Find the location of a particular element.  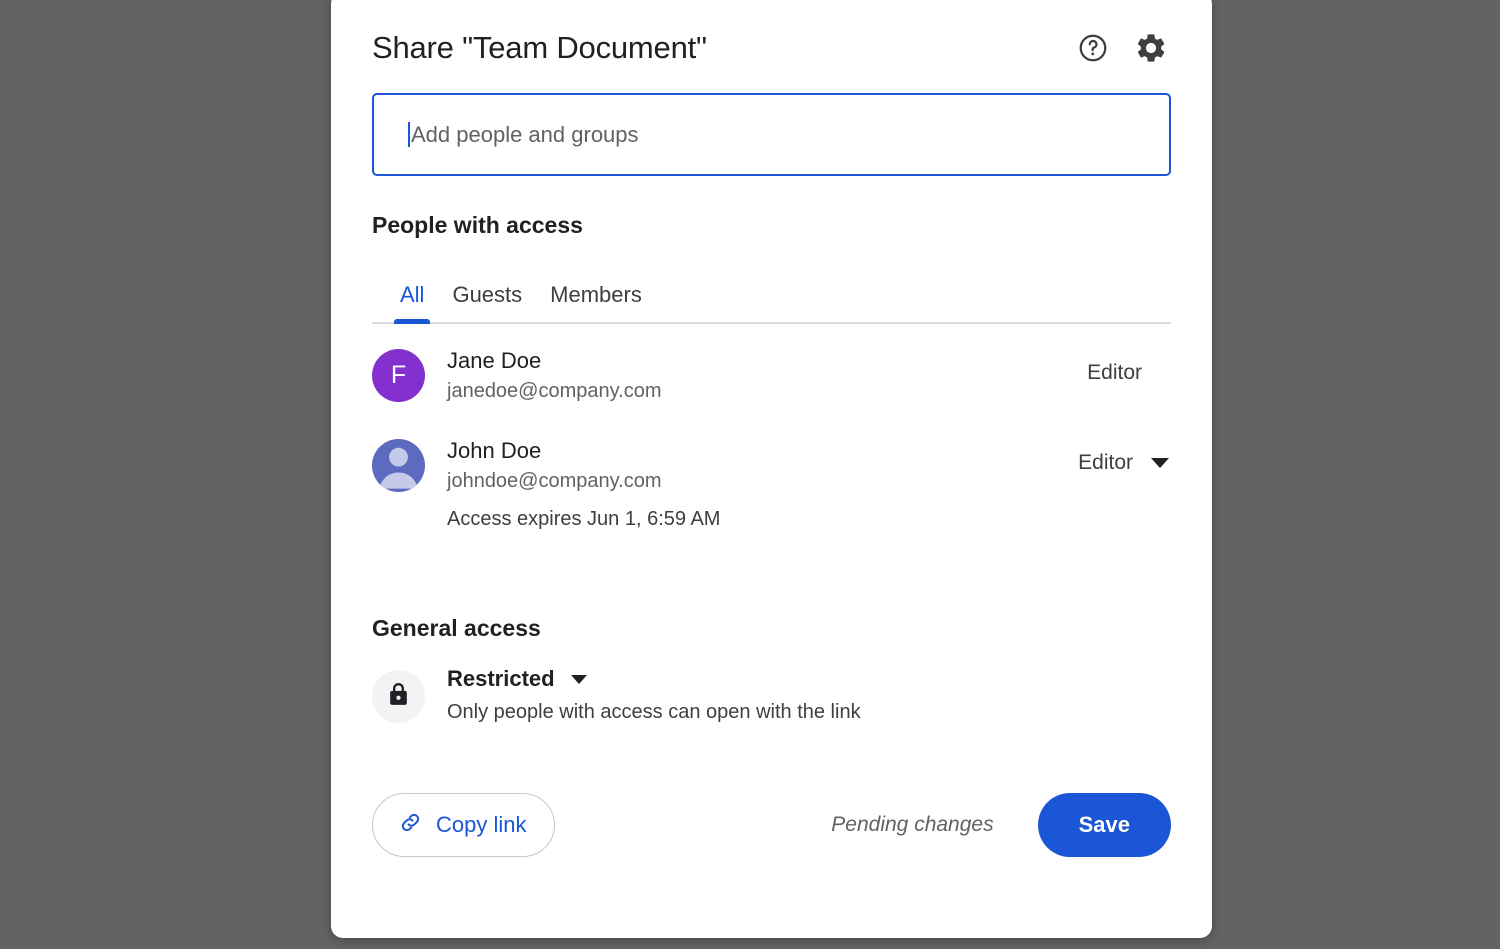

text-cursor is located at coordinates (409, 134).